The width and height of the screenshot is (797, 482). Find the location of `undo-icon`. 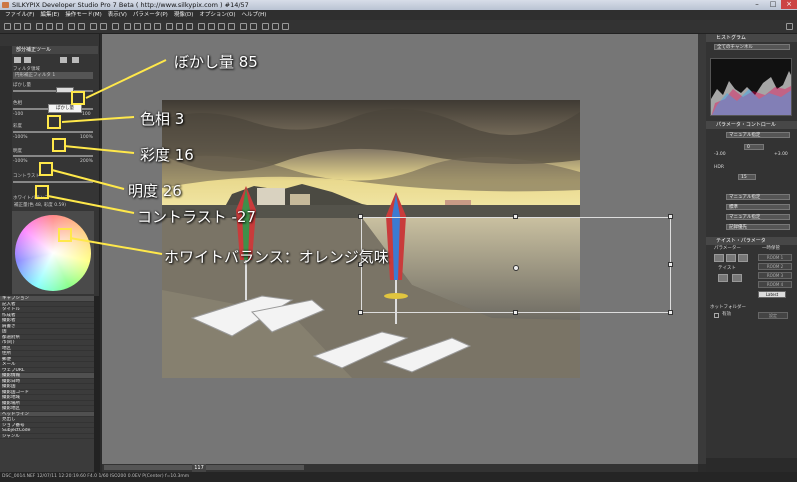

undo-icon is located at coordinates (17, 26).